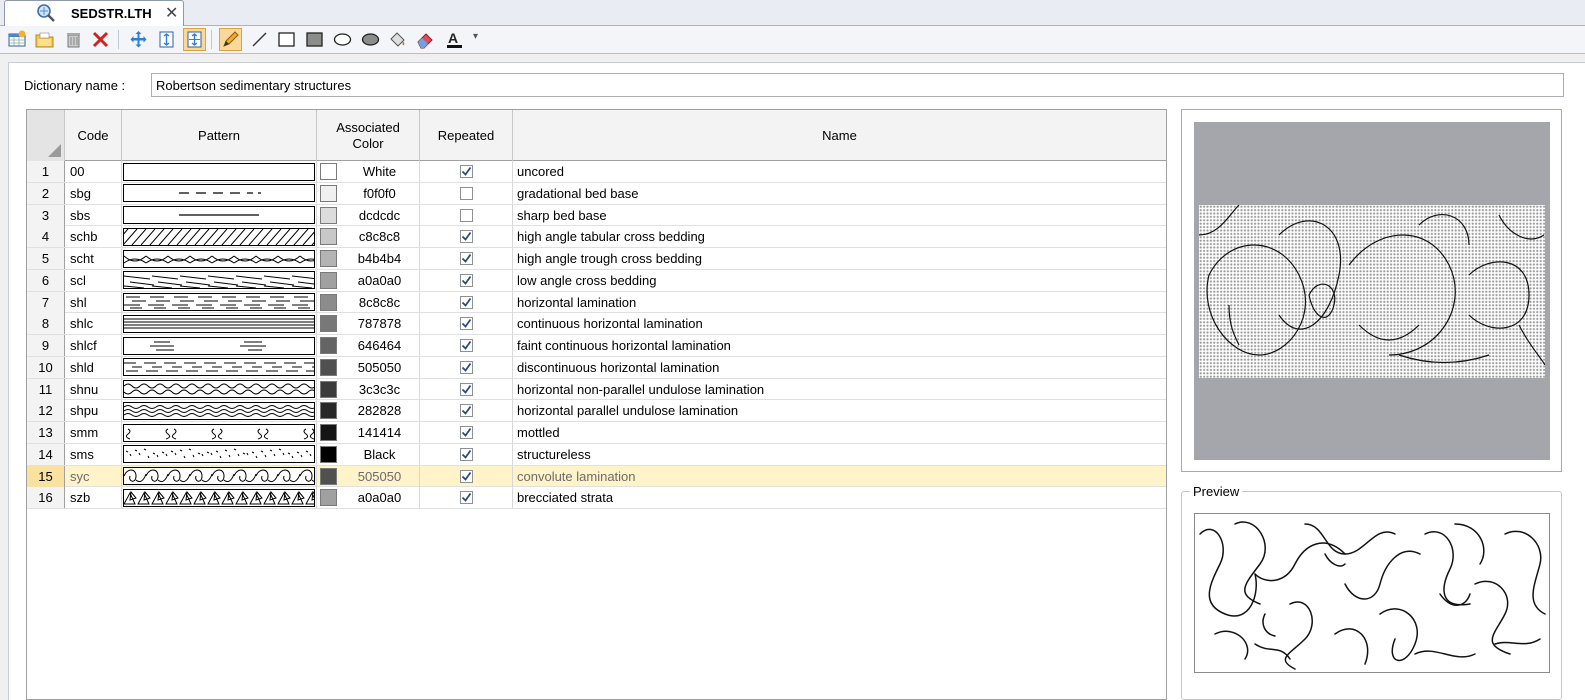 The width and height of the screenshot is (1585, 700). Describe the element at coordinates (839, 454) in the screenshot. I see `name-cell: structureless` at that location.